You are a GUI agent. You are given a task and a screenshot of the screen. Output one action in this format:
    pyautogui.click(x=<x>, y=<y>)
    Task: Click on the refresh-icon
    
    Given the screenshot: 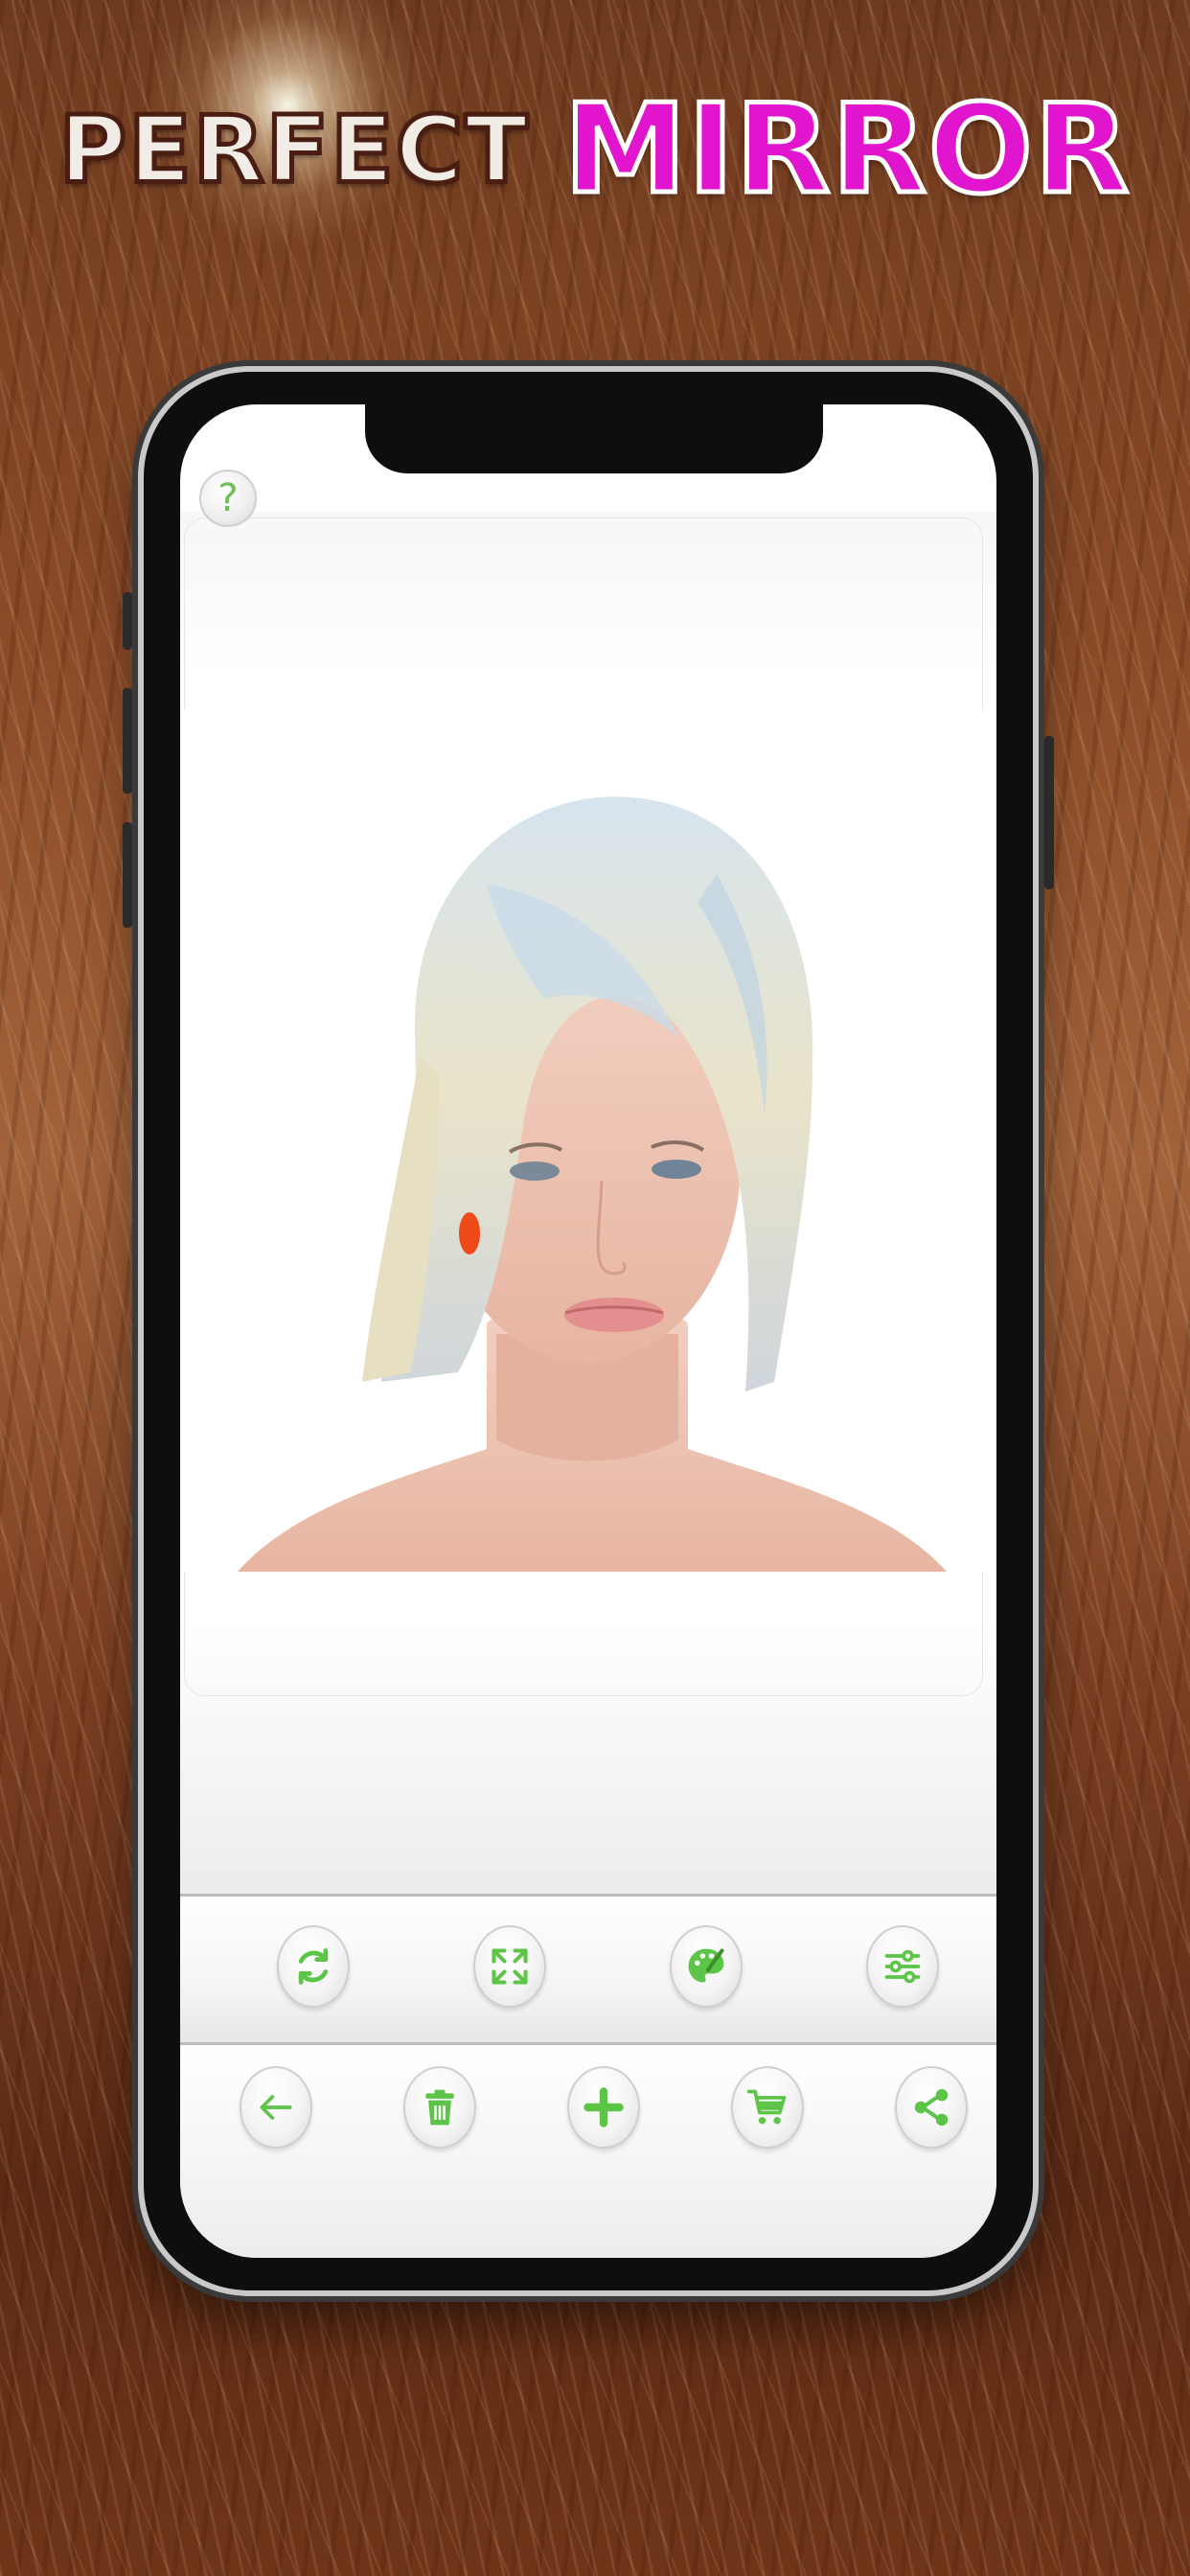 What is the action you would take?
    pyautogui.click(x=313, y=1966)
    